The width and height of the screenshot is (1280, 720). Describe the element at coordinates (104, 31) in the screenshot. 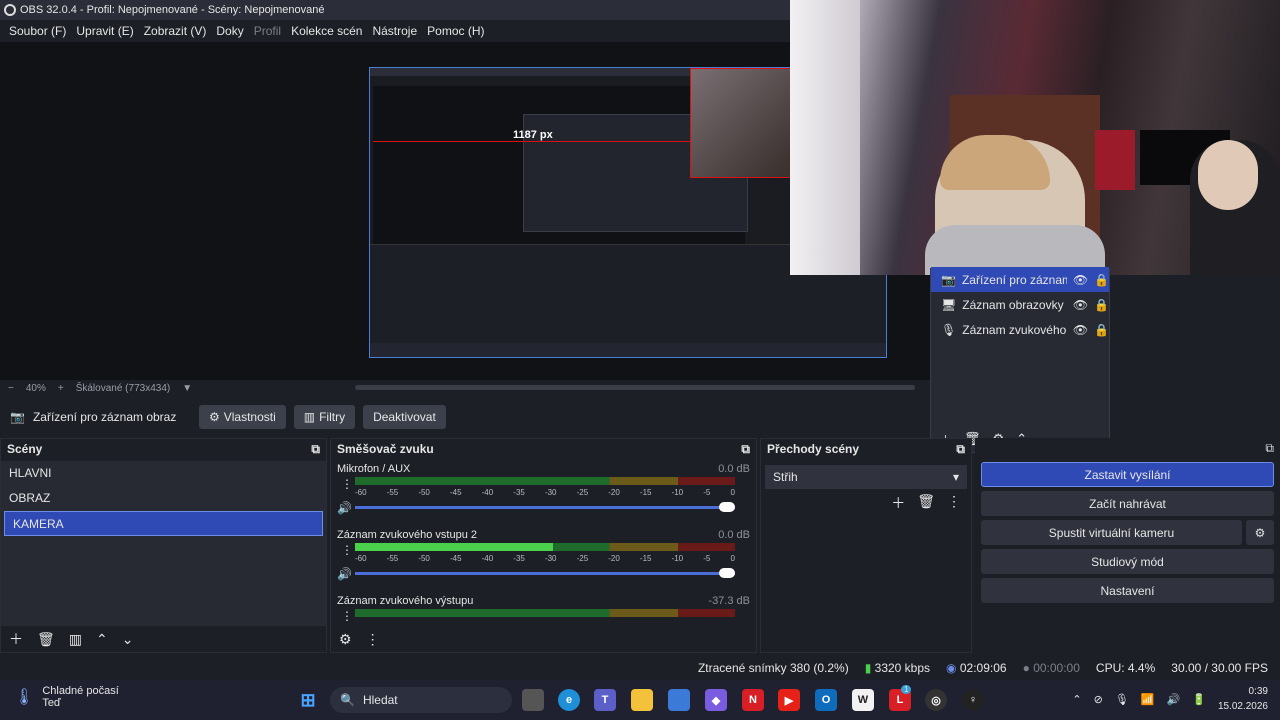

I see `menu-edit: Upravit (E)` at that location.